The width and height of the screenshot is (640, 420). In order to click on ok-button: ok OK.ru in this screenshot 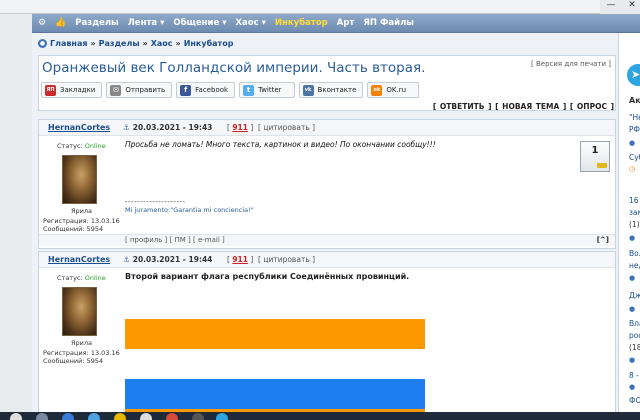, I will do `click(393, 90)`.